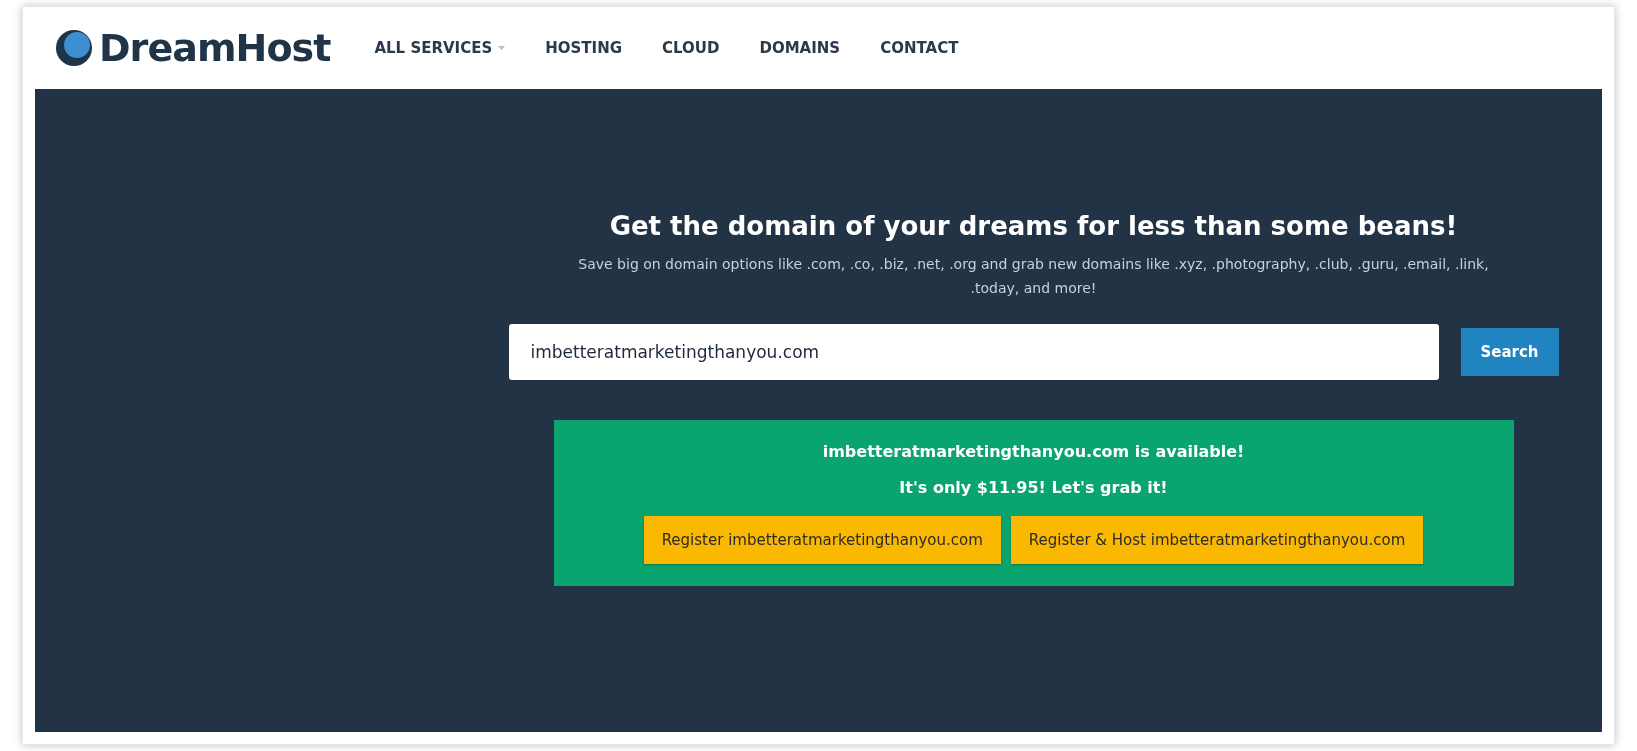 The height and width of the screenshot is (751, 1637). Describe the element at coordinates (1033, 276) in the screenshot. I see `hero-subtitle: Save big on domain options like .com, .co, .biz, .net, .org and grab new domains like .xyz, .photography, .club, .guru, .email, .link, .today, and more!` at that location.